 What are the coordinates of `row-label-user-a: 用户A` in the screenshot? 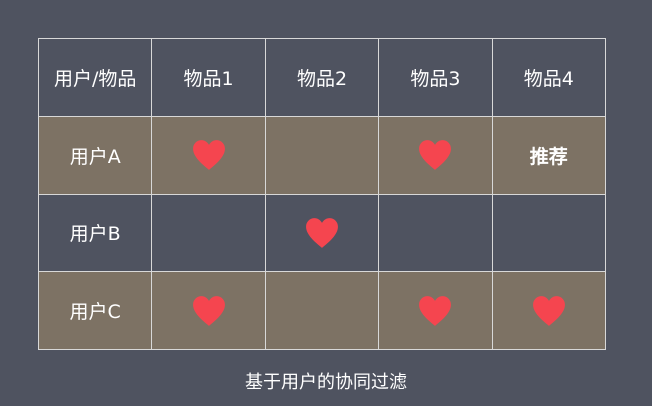 It's located at (96, 155).